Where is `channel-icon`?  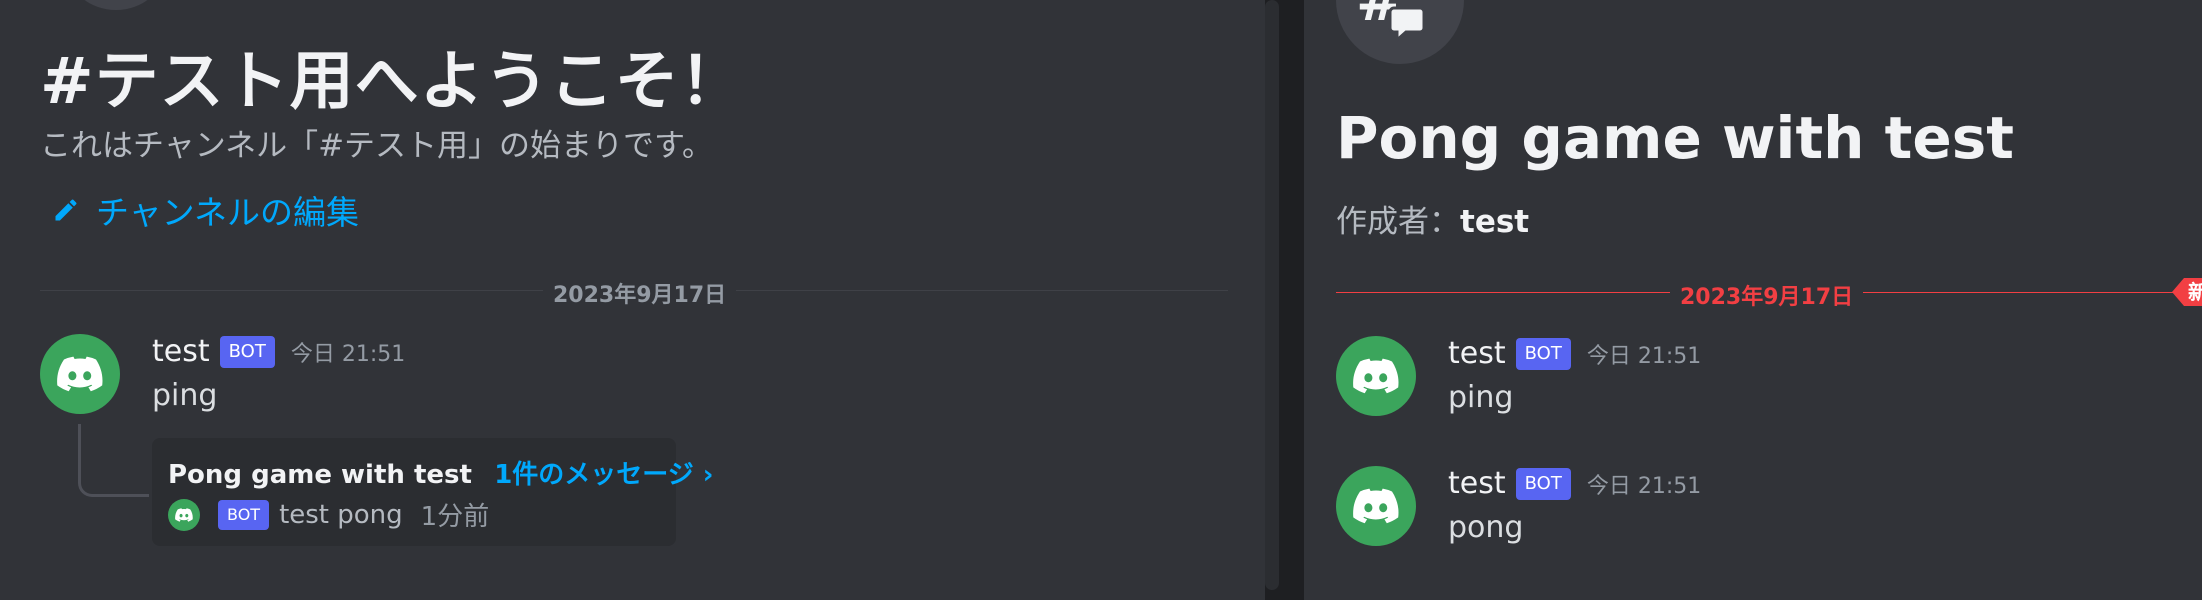 channel-icon is located at coordinates (116, 5).